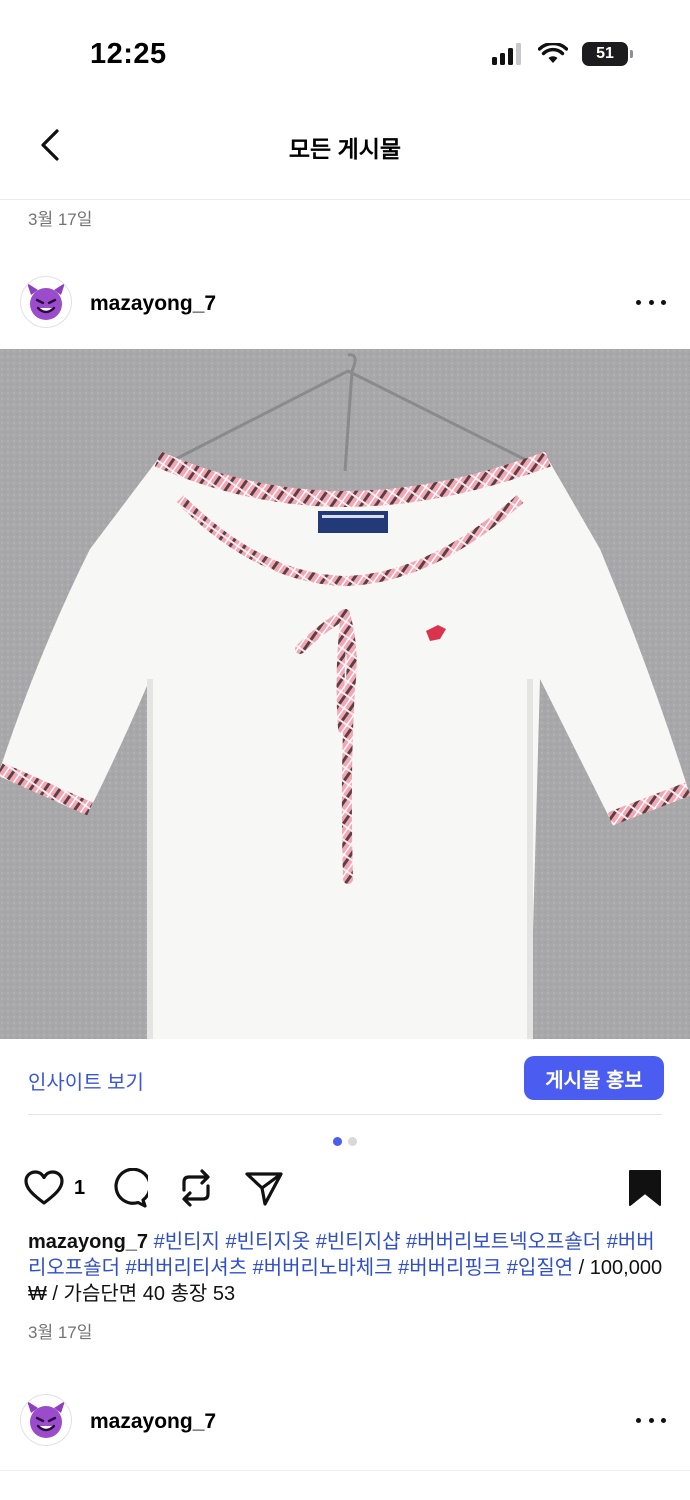 The height and width of the screenshot is (1500, 690). I want to click on battery-icon: 51, so click(607, 54).